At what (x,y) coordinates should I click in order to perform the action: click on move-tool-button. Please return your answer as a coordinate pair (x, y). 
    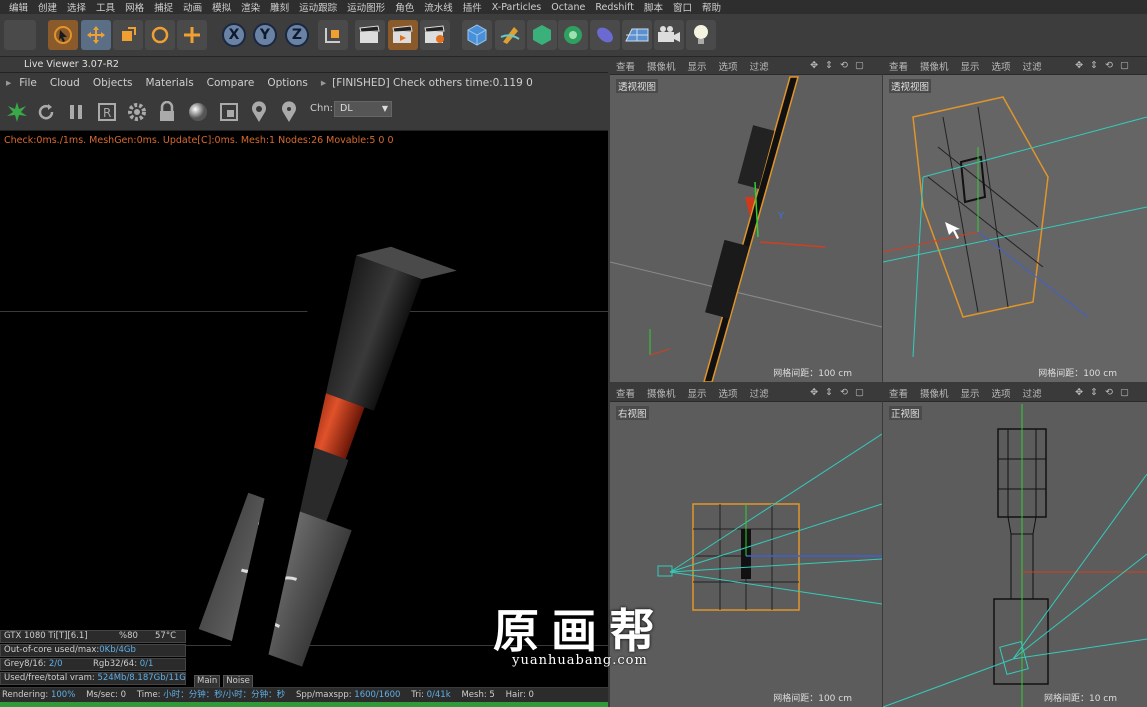
    Looking at the image, I should click on (96, 35).